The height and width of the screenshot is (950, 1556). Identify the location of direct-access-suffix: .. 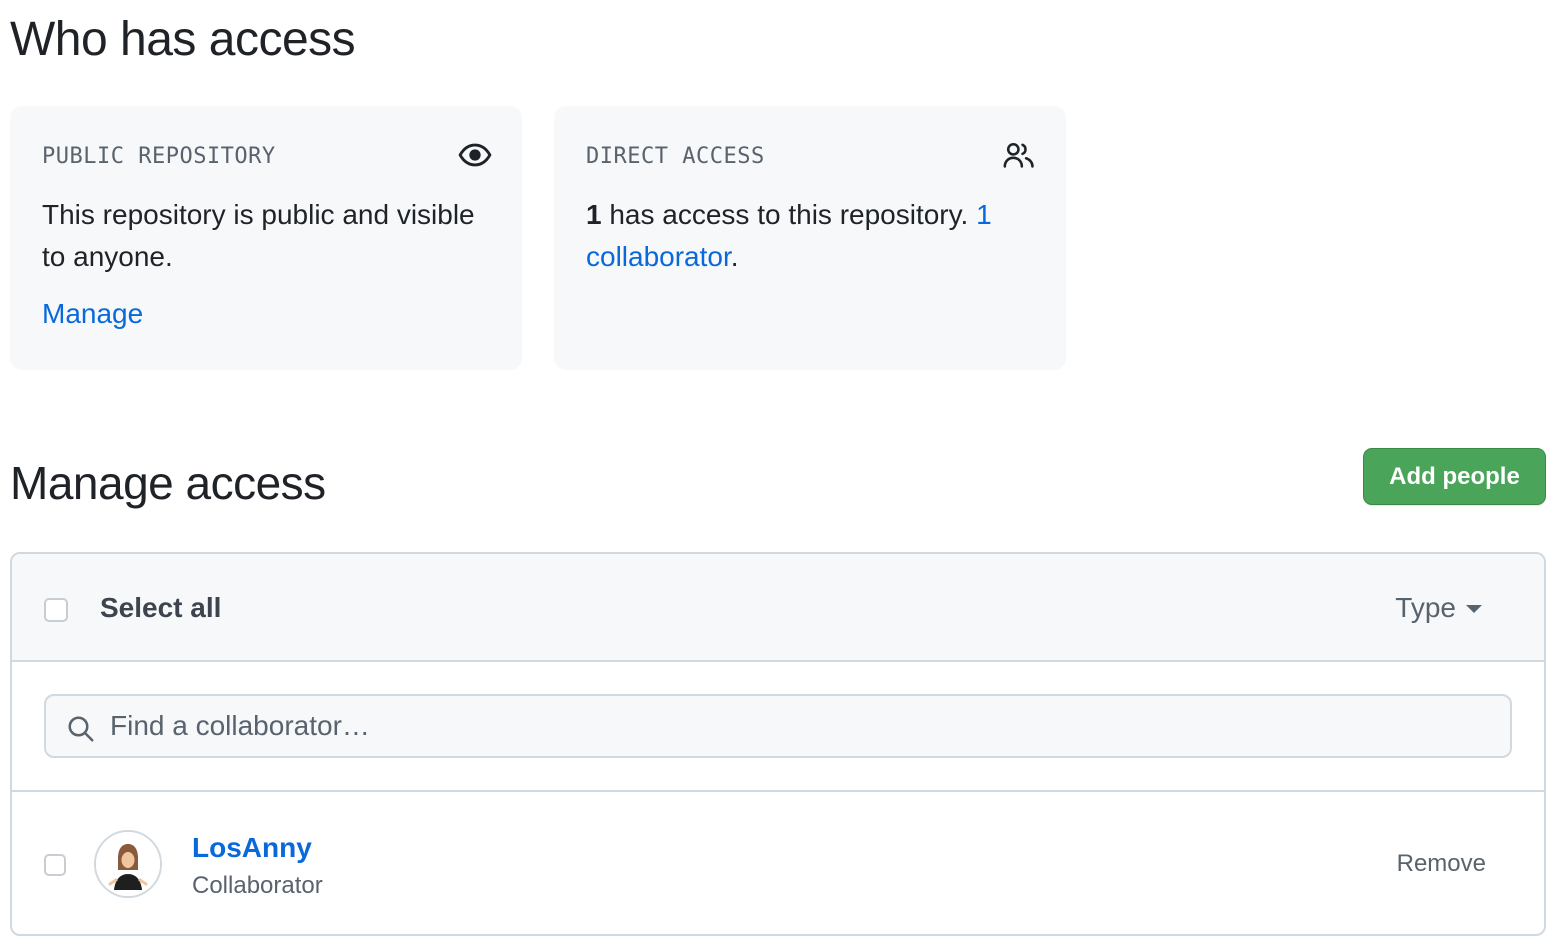
(734, 256).